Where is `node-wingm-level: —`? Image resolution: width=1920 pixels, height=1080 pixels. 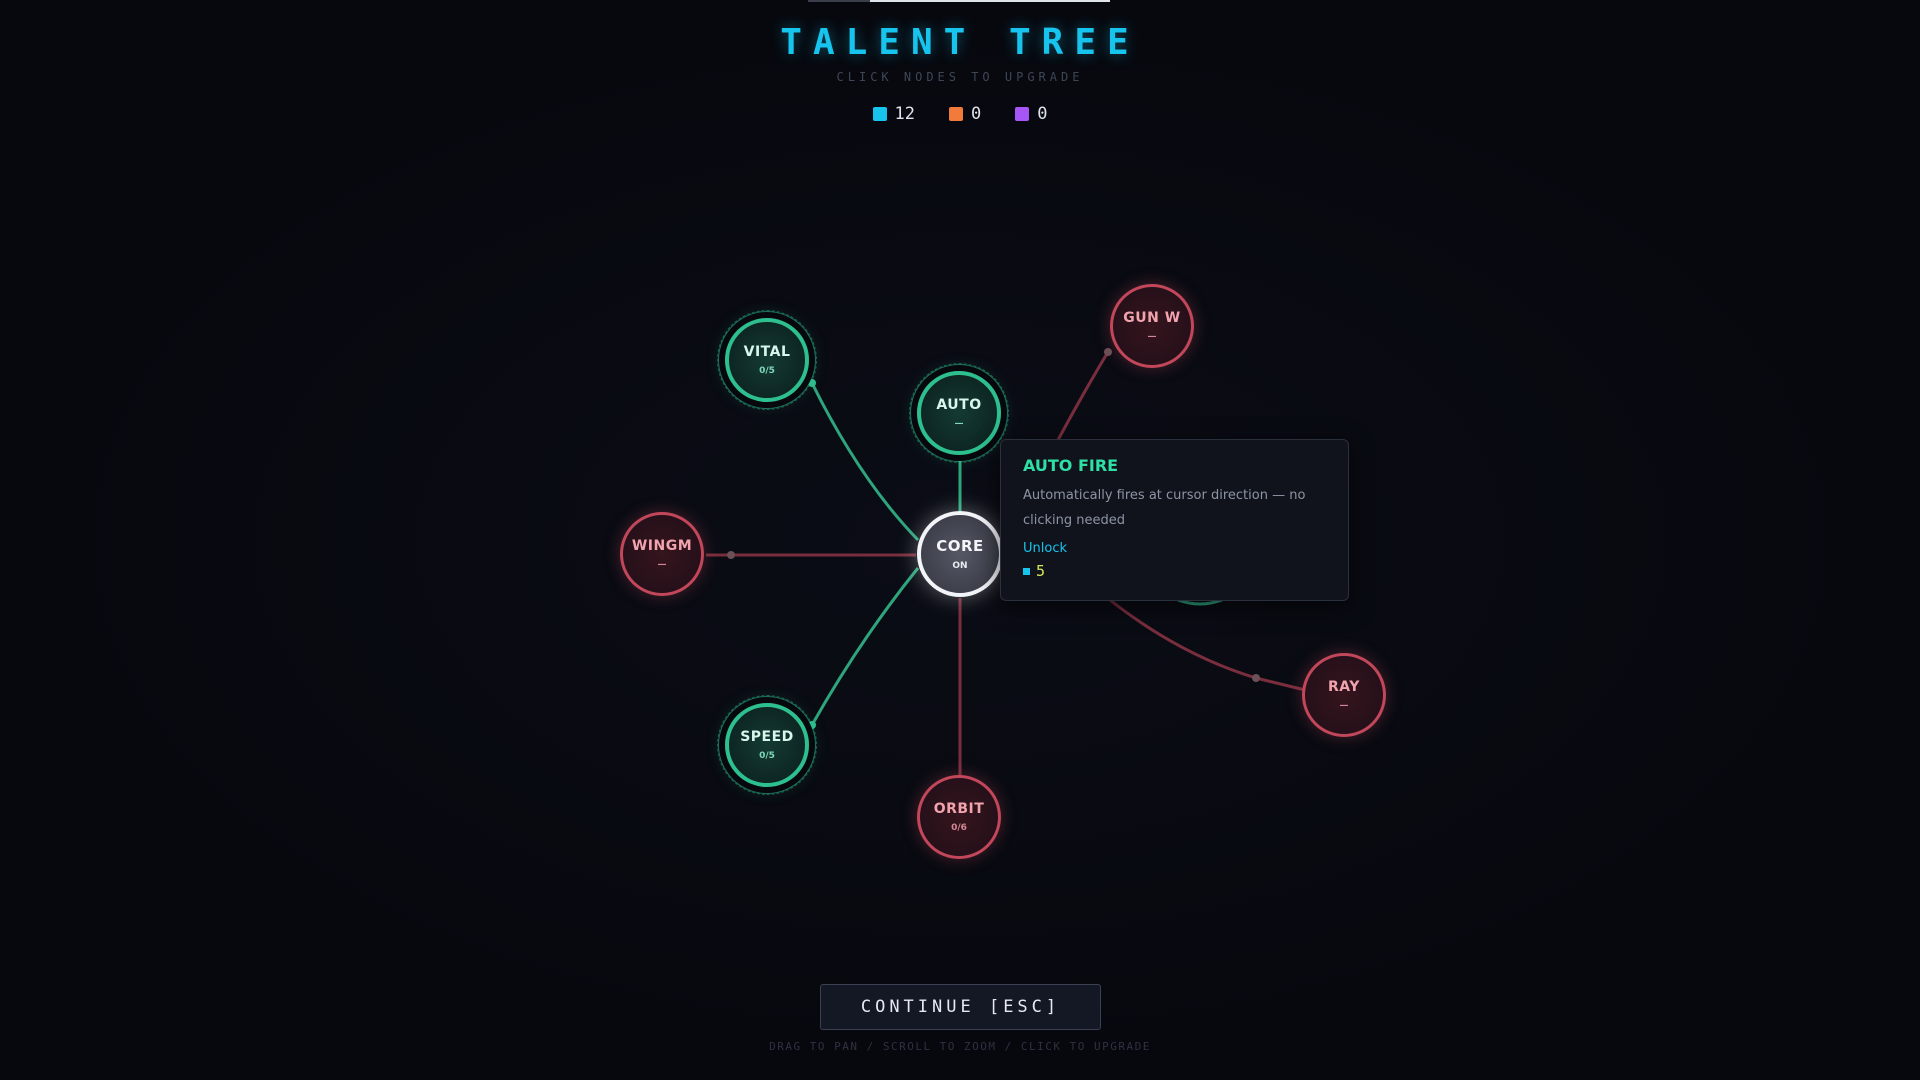
node-wingm-level: — is located at coordinates (662, 565).